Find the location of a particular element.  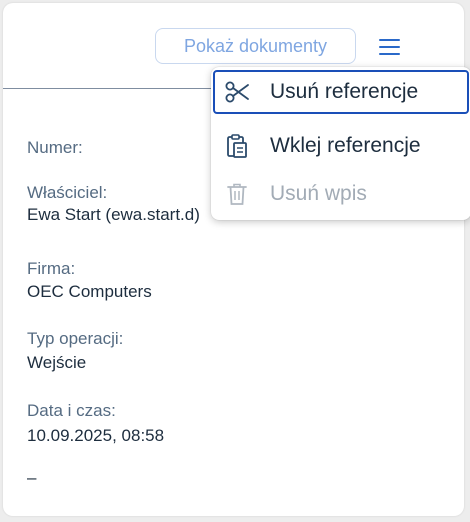

field-label: Firma: is located at coordinates (51, 268).